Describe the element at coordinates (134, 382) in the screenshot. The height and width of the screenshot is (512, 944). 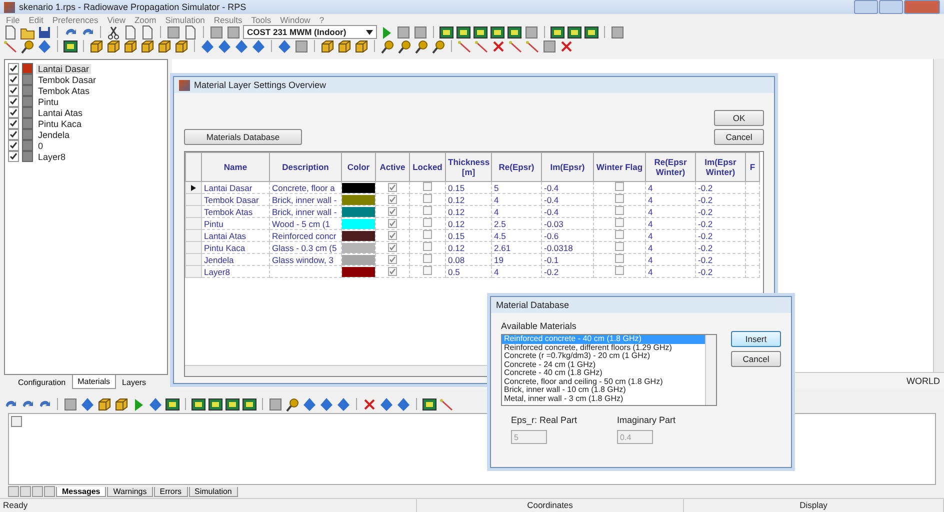
I see `panel-tab: Layers` at that location.